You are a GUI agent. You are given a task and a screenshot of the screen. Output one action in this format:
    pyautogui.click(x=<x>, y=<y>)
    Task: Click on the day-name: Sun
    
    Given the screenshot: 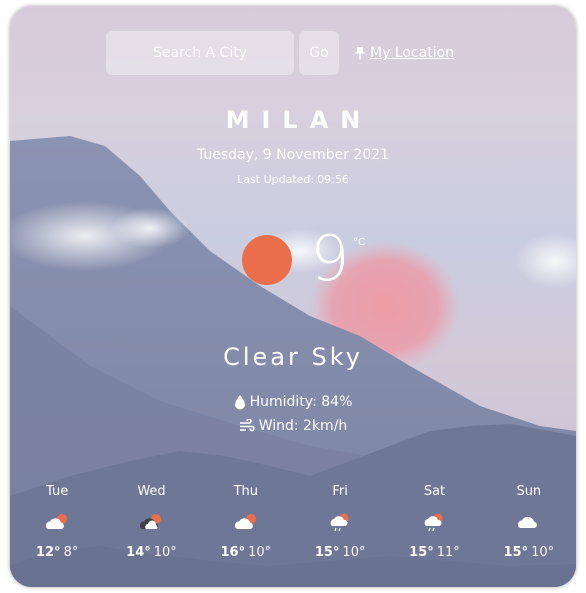 What is the action you would take?
    pyautogui.click(x=529, y=491)
    